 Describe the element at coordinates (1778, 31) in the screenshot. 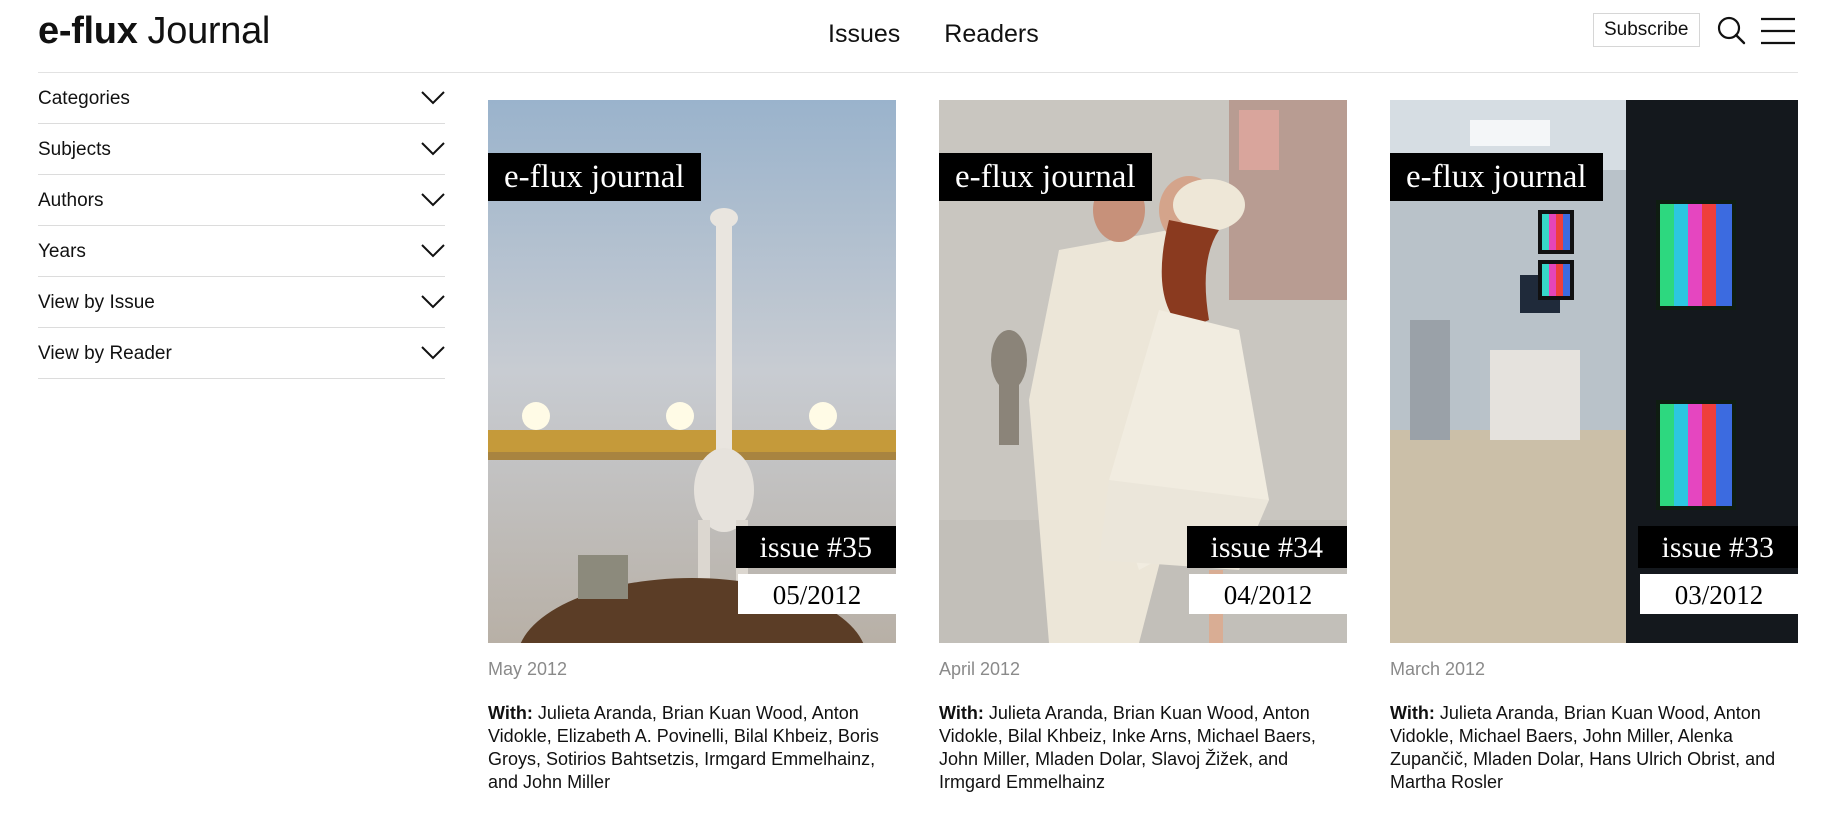

I see `hamburger-menu-icon` at that location.